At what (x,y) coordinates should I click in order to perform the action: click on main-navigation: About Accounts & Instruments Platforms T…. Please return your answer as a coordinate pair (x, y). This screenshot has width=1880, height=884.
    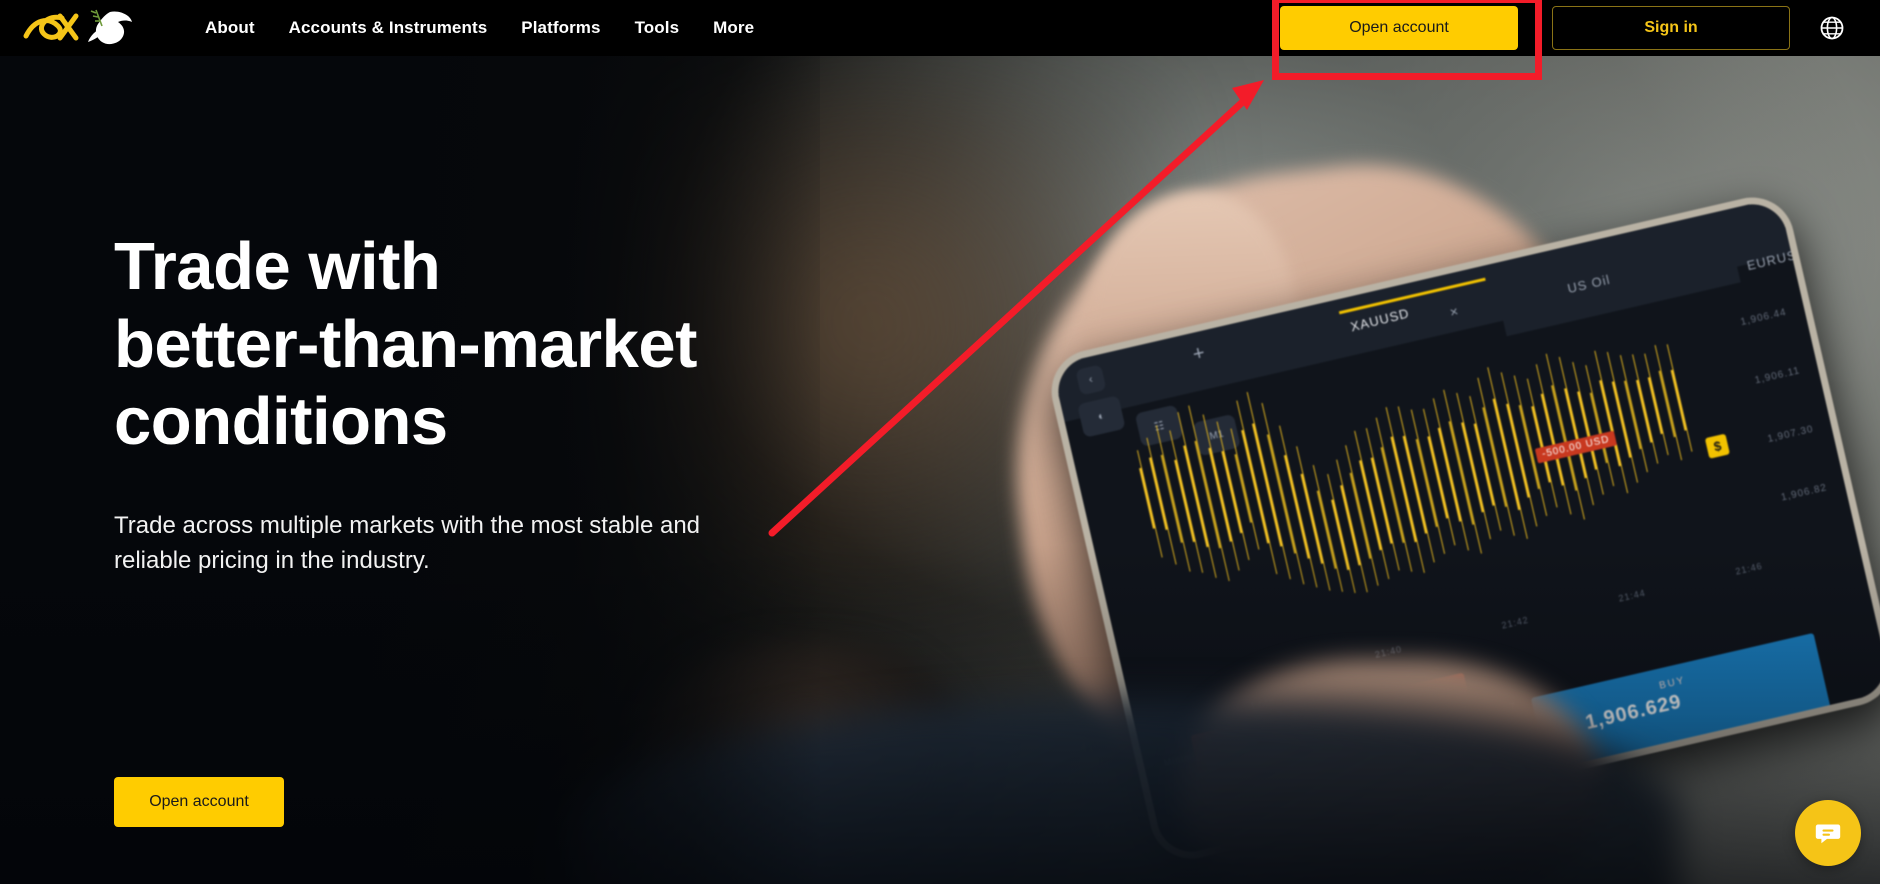
    Looking at the image, I should click on (479, 28).